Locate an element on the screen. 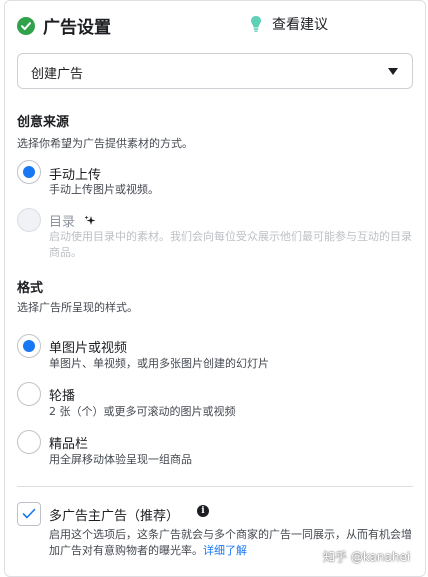 The width and height of the screenshot is (428, 577). creative-source-title: 创意来源 is located at coordinates (43, 122).